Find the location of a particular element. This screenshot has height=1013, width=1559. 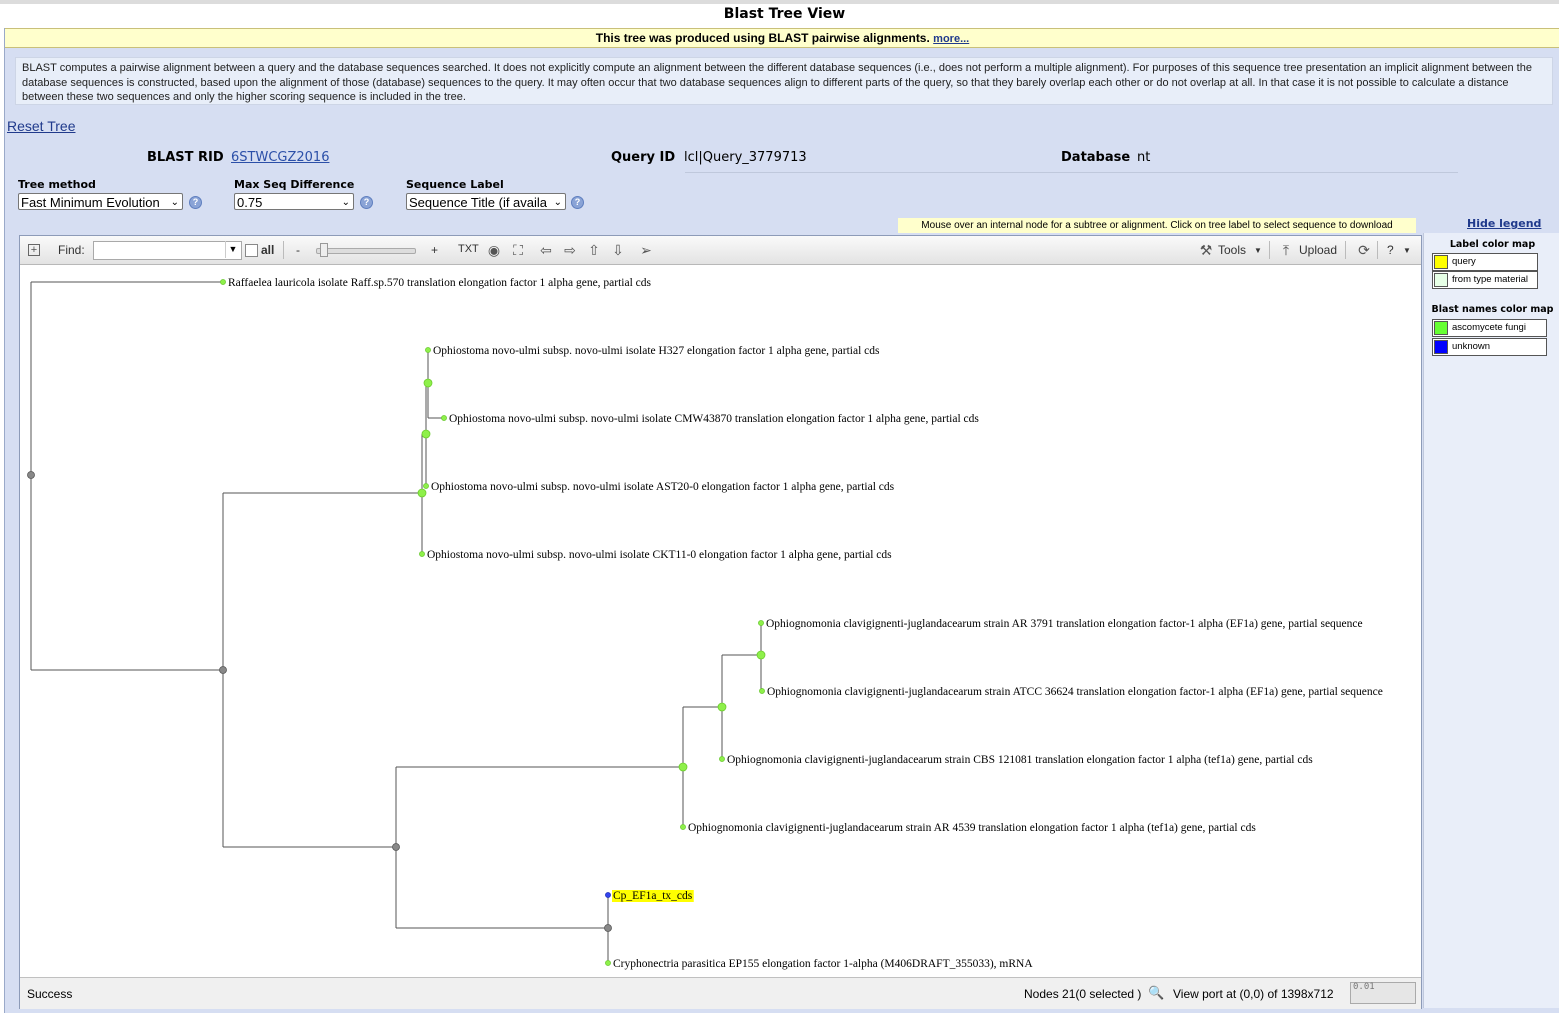

sequence-label-select: Sequence Title (if availa ⌄ is located at coordinates (486, 201).